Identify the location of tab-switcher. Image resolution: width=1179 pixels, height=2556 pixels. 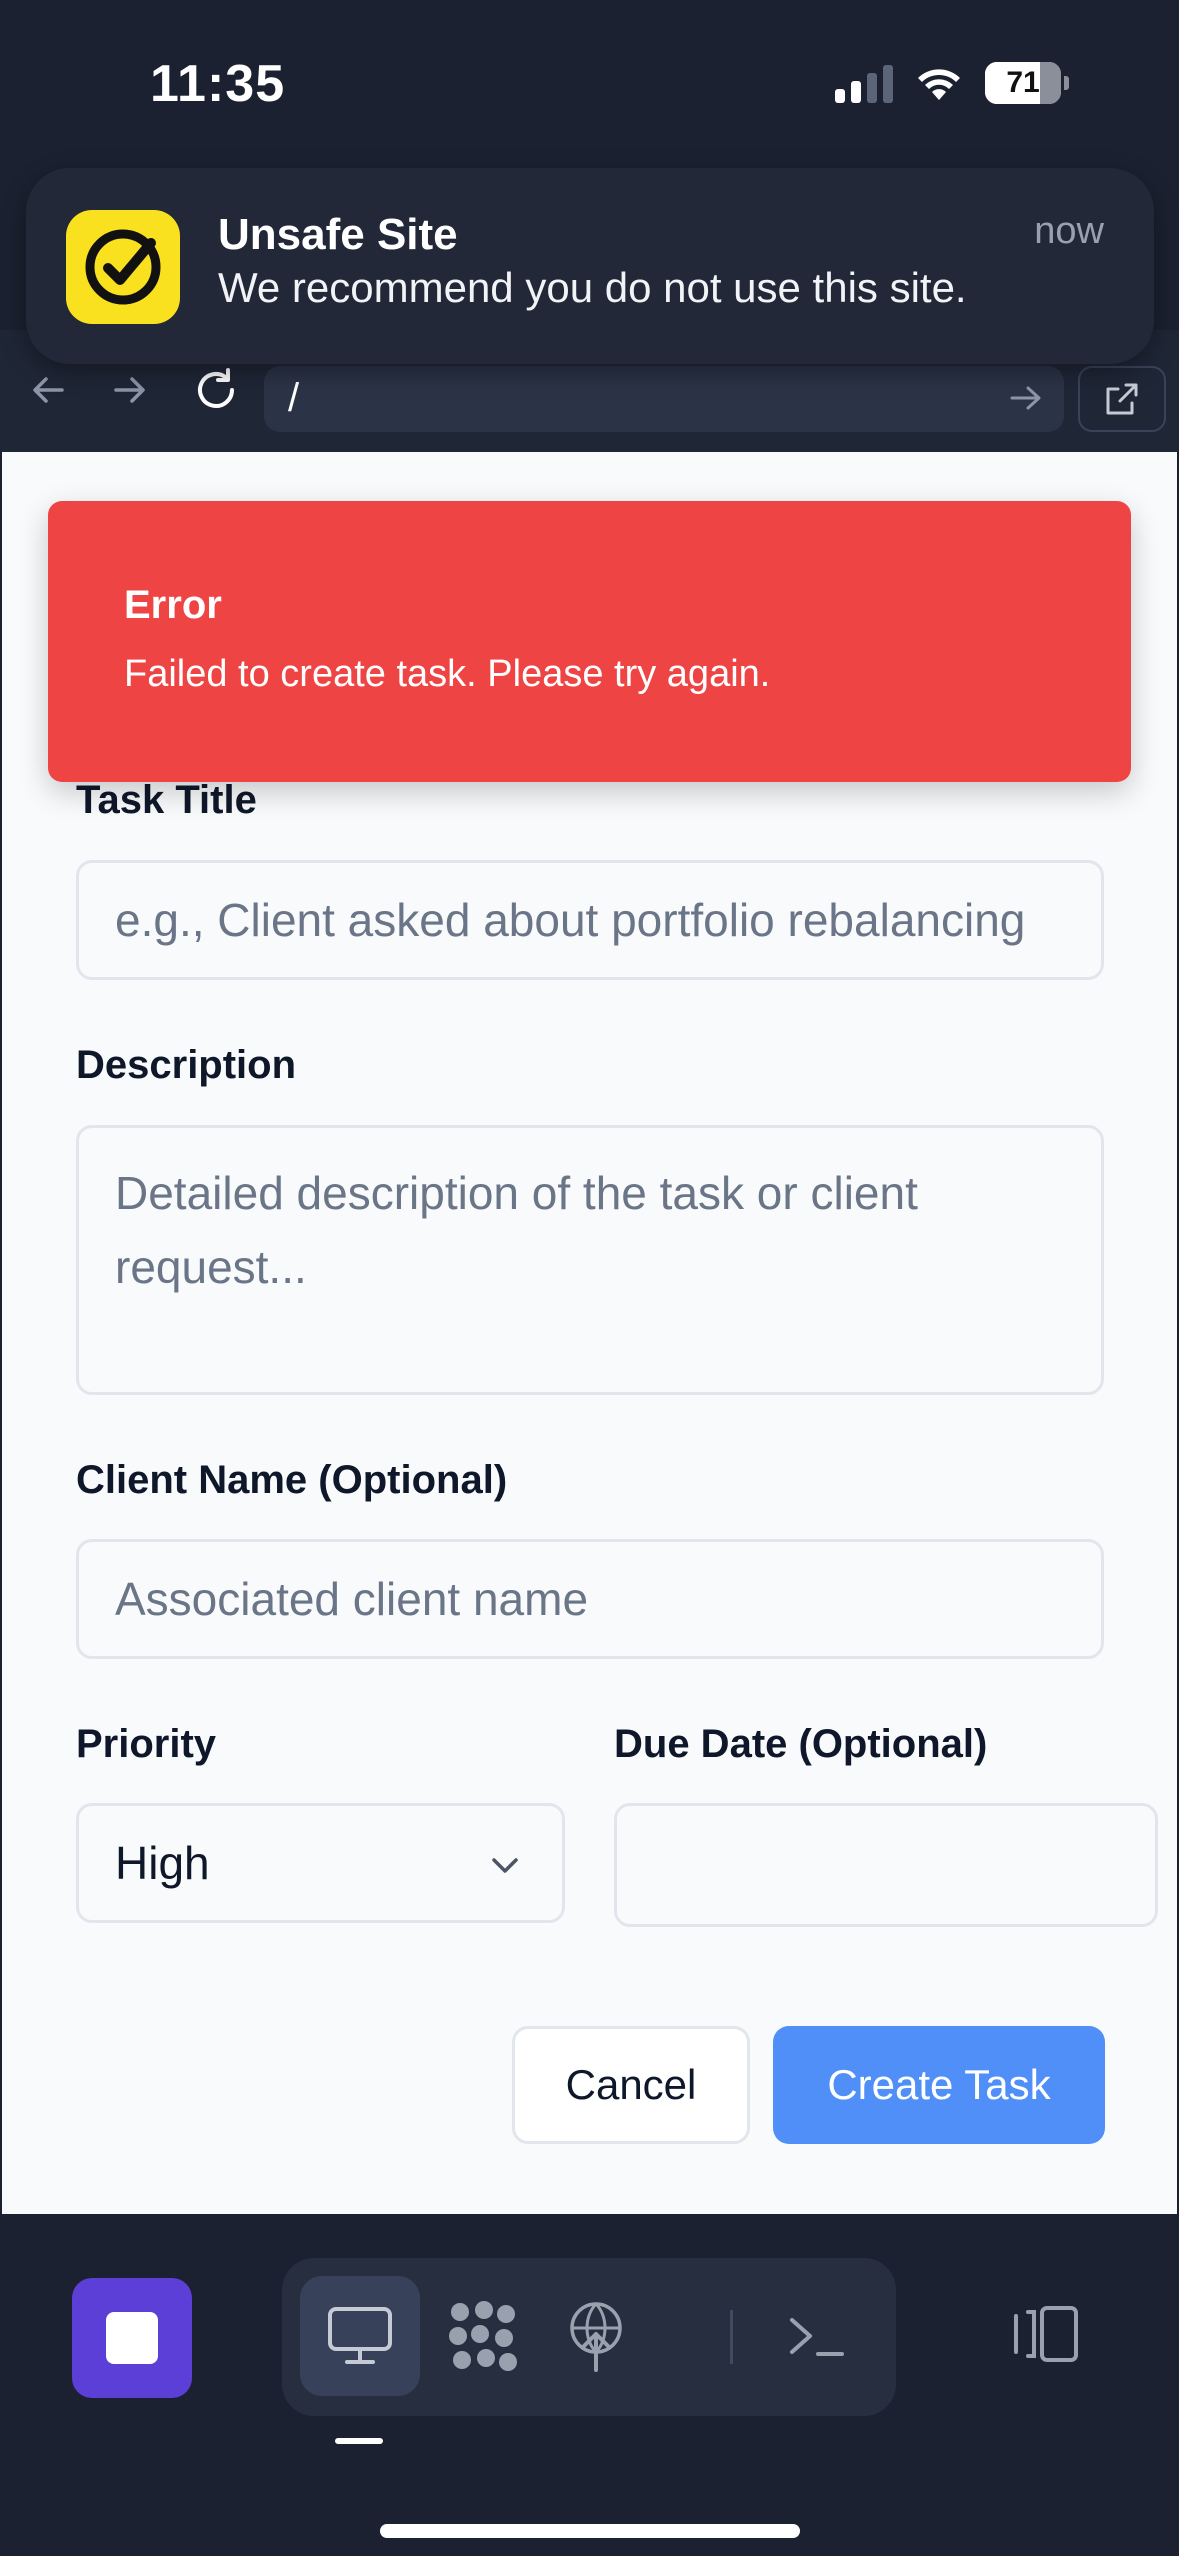
(589, 2337).